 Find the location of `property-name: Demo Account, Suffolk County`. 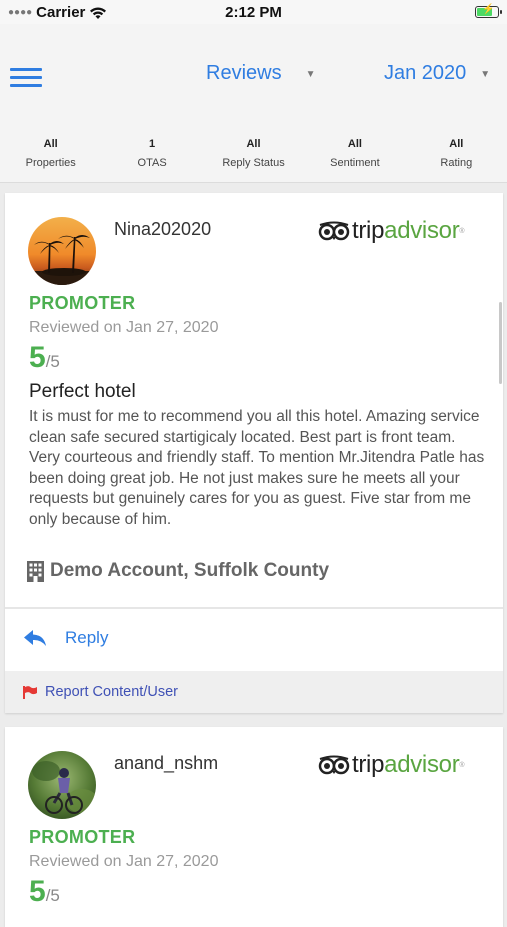

property-name: Demo Account, Suffolk County is located at coordinates (178, 571).